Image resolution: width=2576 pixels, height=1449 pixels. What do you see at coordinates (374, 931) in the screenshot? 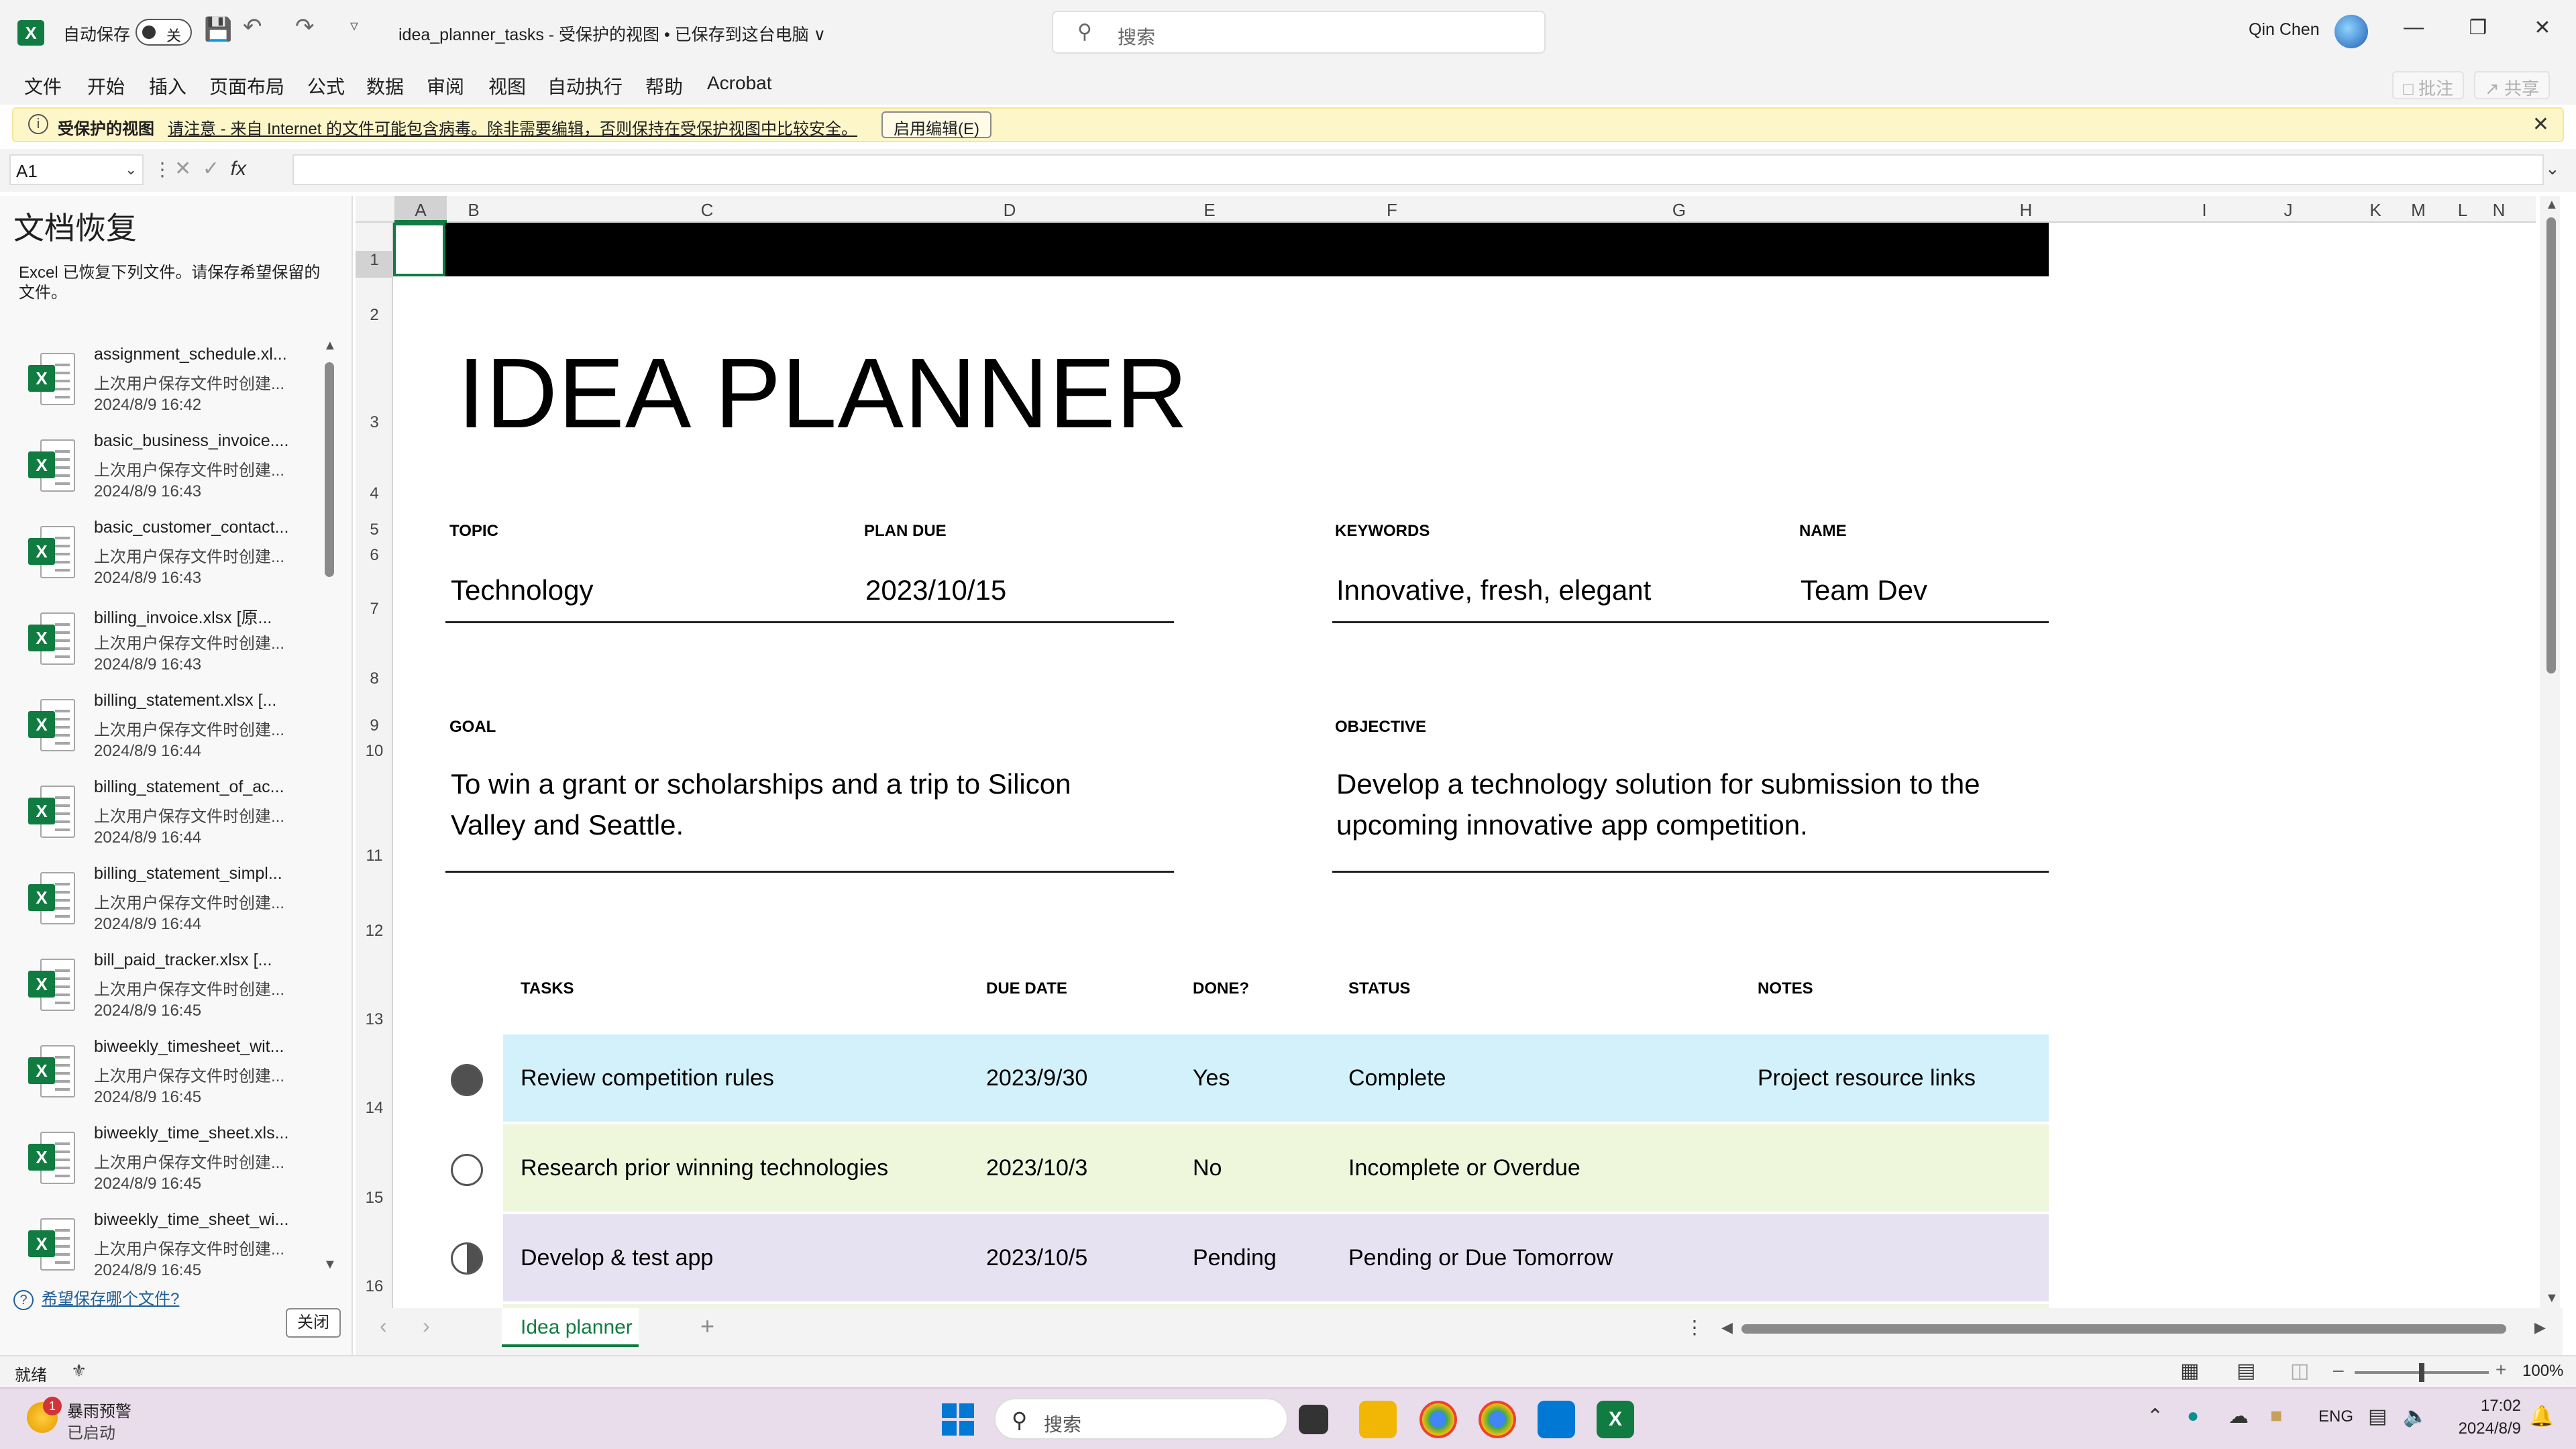
I see `row-header: 12` at bounding box center [374, 931].